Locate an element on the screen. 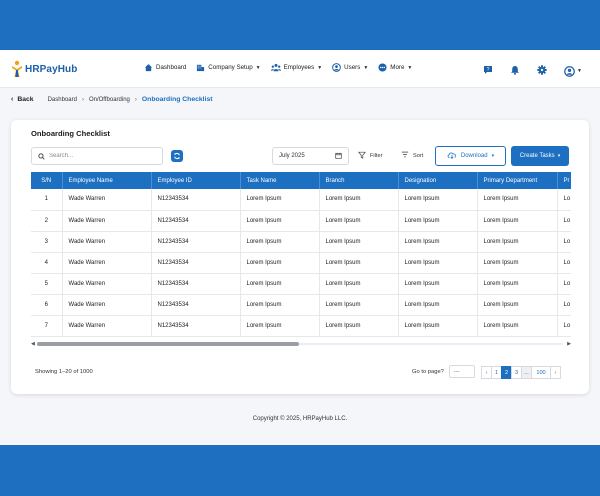 The height and width of the screenshot is (496, 600). go-to-page-input: --- is located at coordinates (461, 371).